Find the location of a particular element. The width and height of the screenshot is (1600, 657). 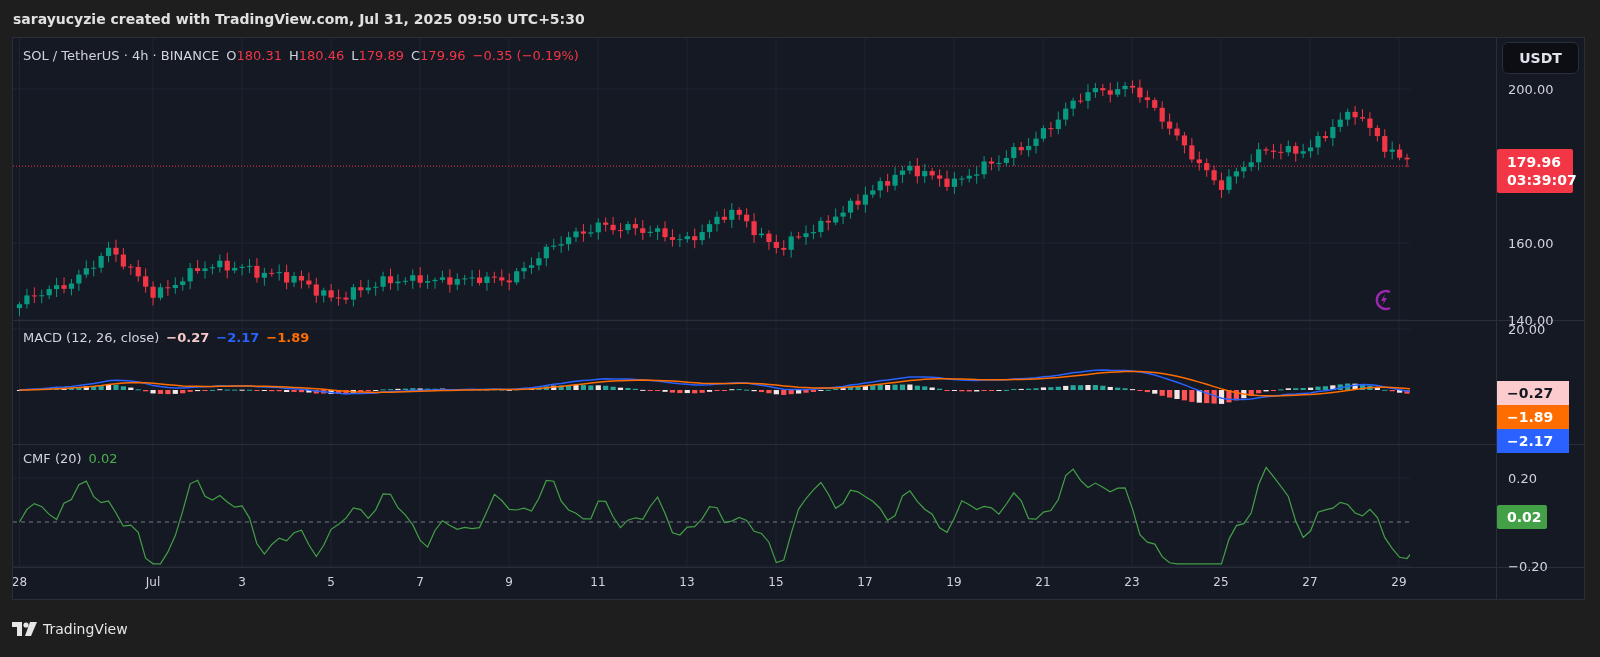

chart-attribution: sarayucyzie created with TradingView.com, Jul 31, 2025 09:50 UTC+5:30 is located at coordinates (299, 19).